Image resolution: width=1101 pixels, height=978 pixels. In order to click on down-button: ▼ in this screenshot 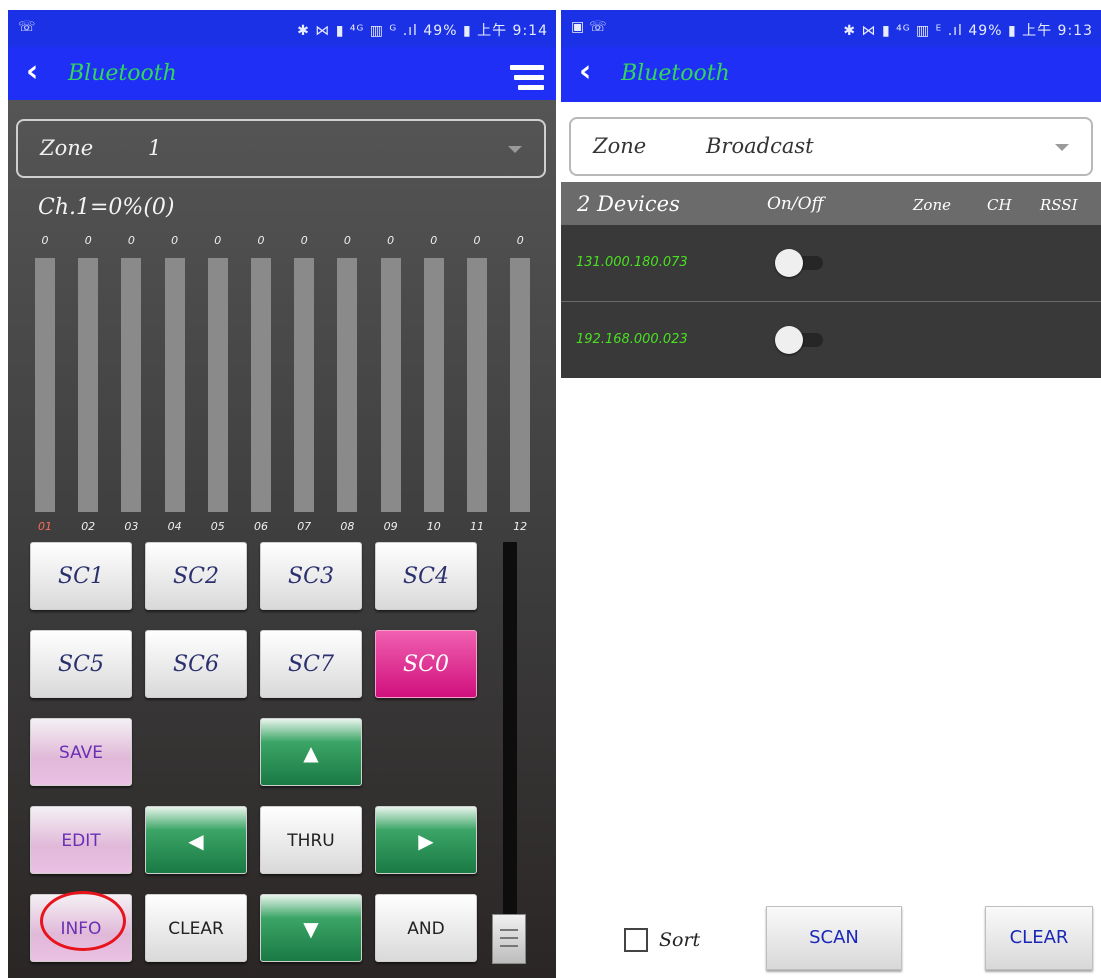, I will do `click(311, 928)`.